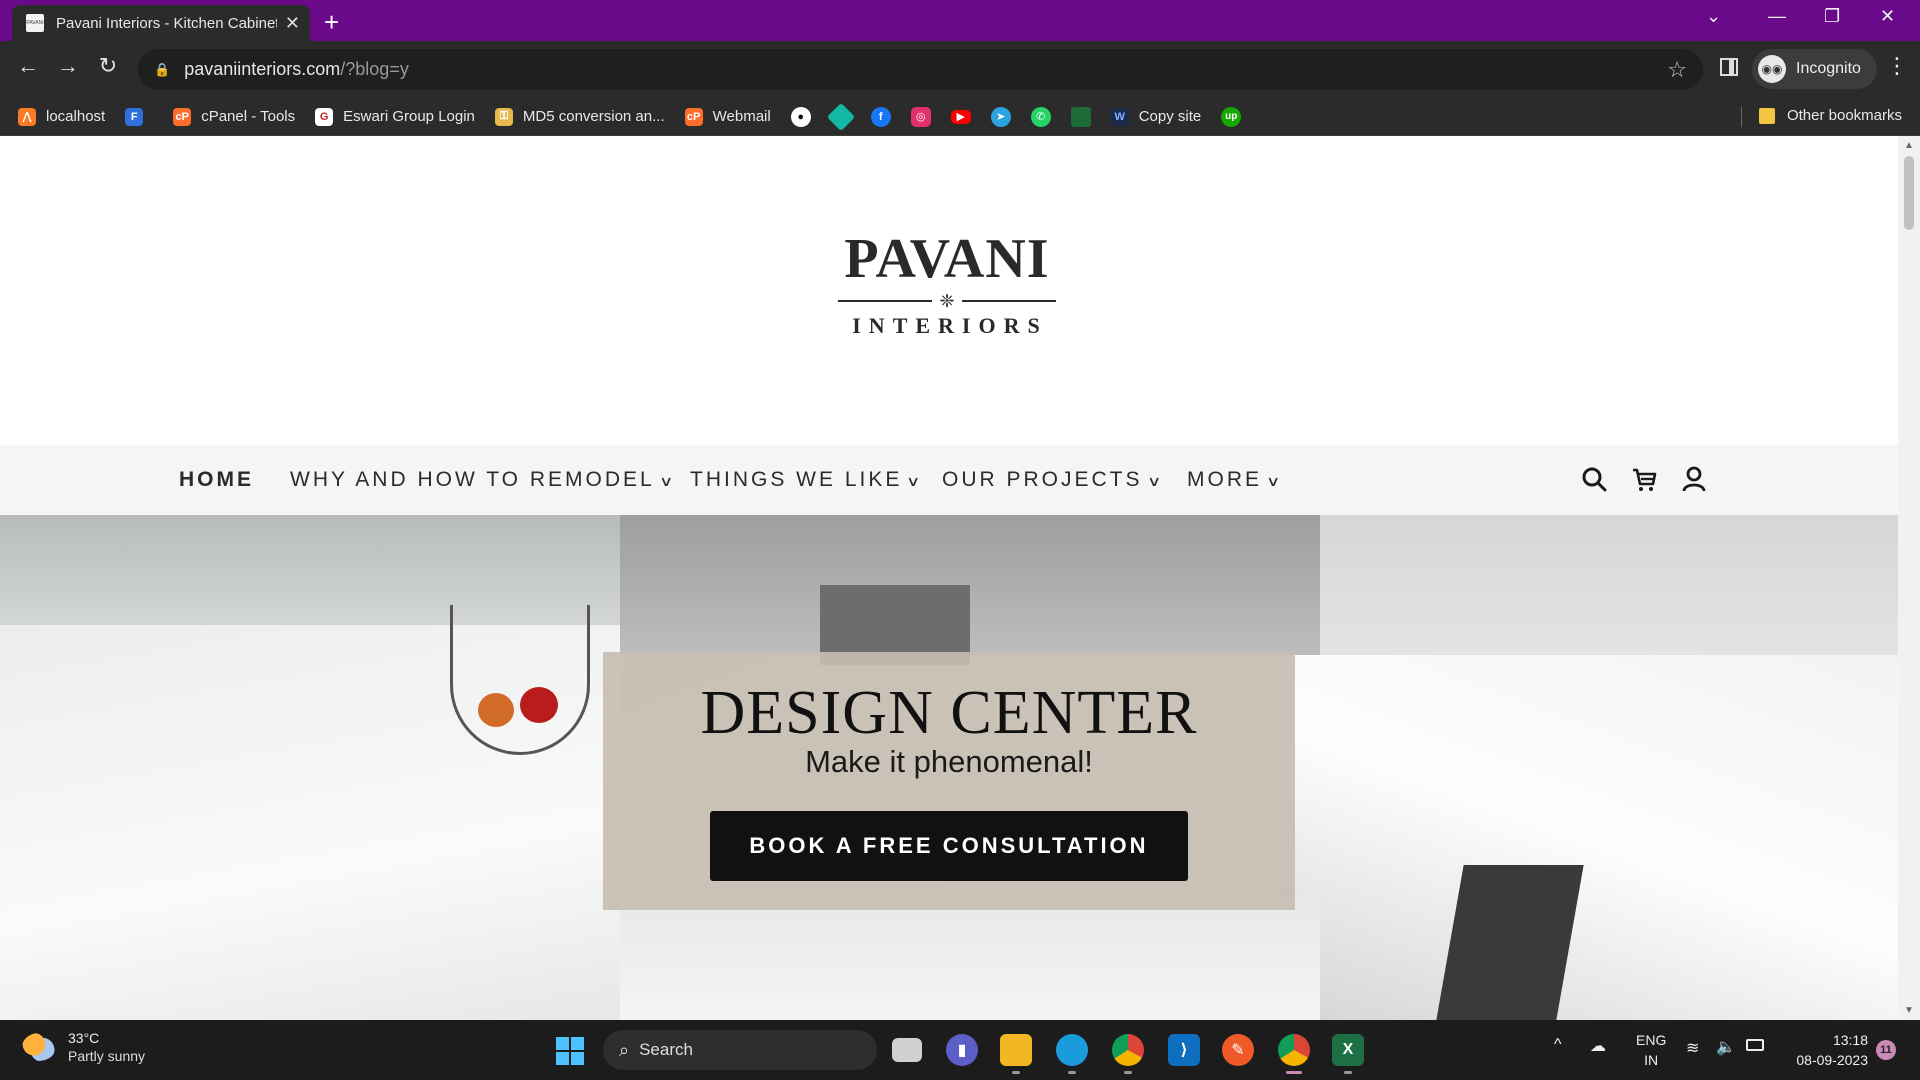  I want to click on scroll-up-icon: ▲, so click(1909, 145).